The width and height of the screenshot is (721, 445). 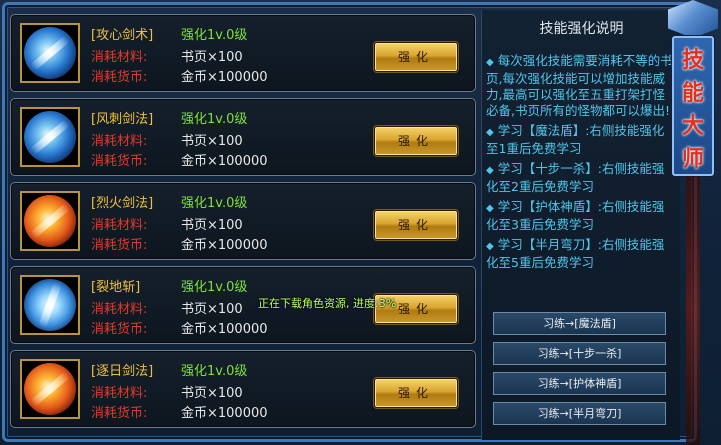 I want to click on earth-split-ice-icon, so click(x=50, y=305).